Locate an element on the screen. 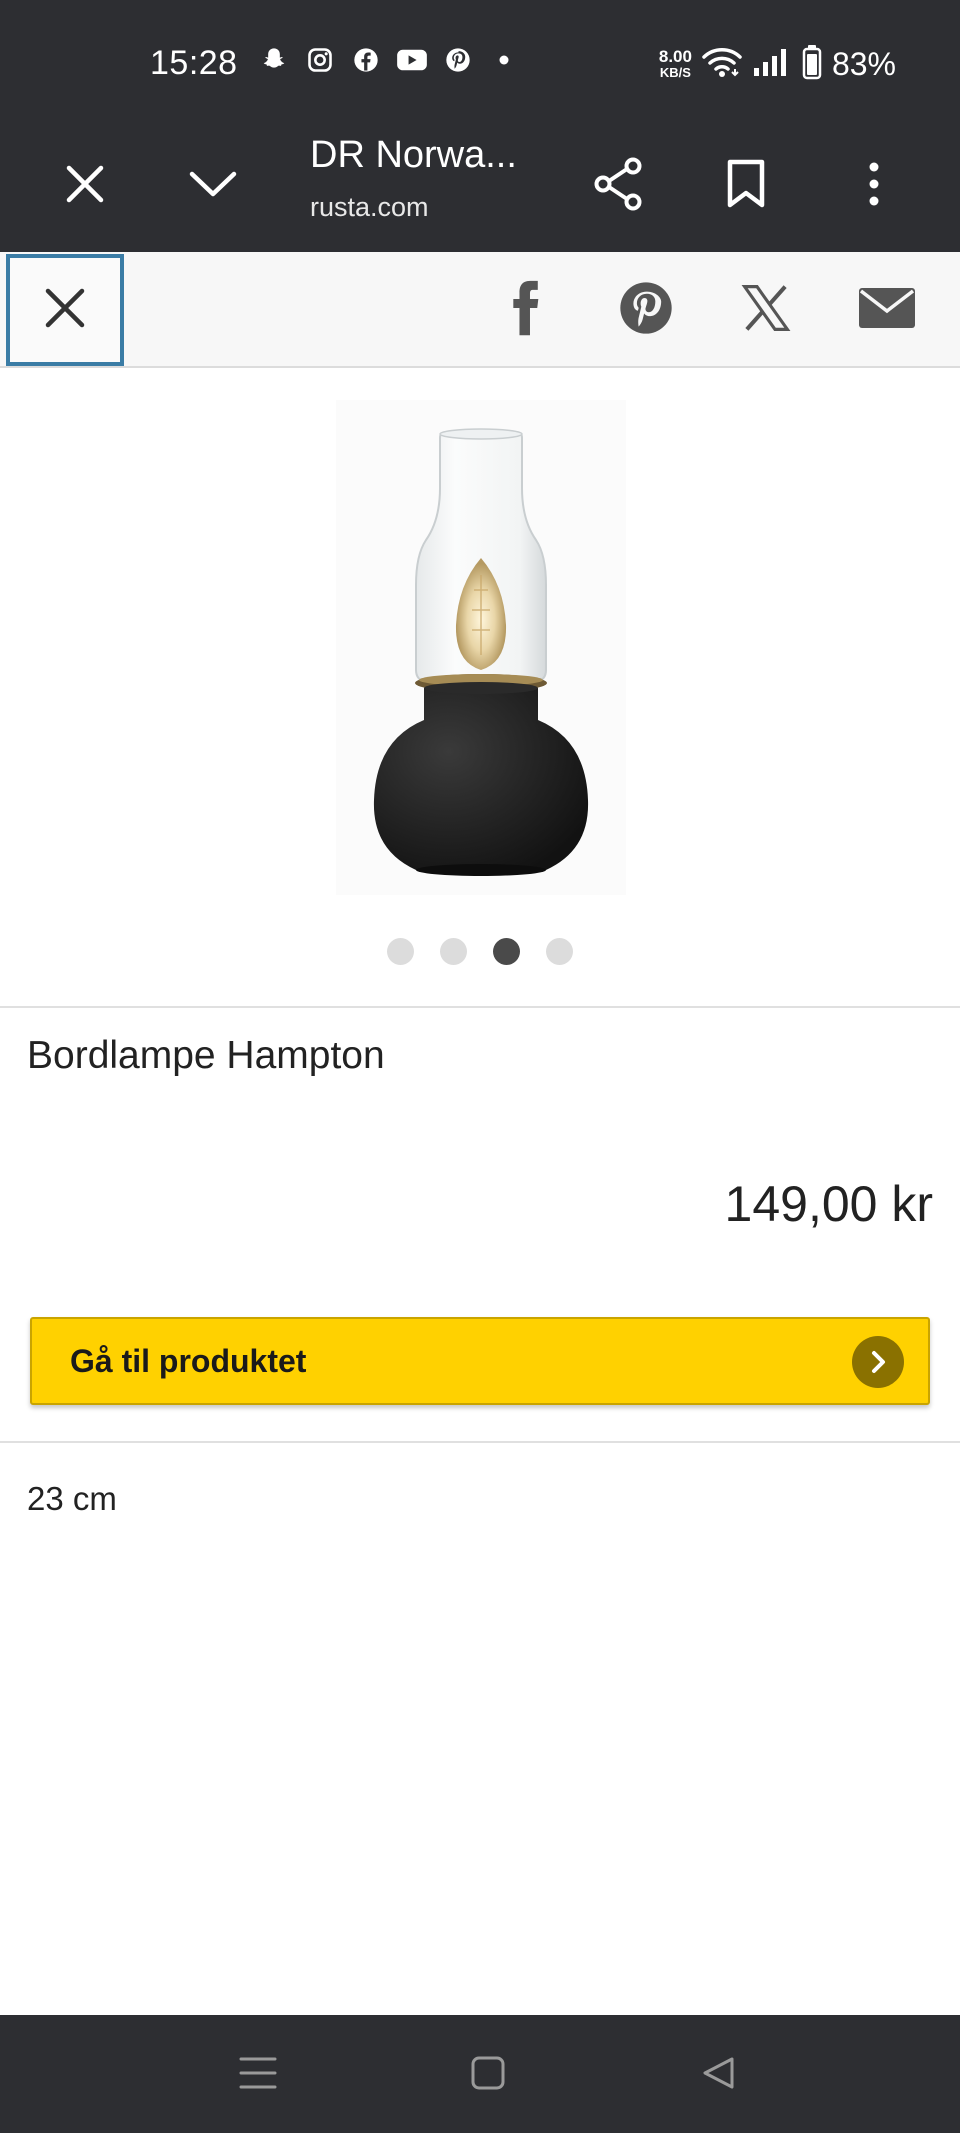 This screenshot has width=960, height=2133. chevron-right-icon is located at coordinates (878, 1362).